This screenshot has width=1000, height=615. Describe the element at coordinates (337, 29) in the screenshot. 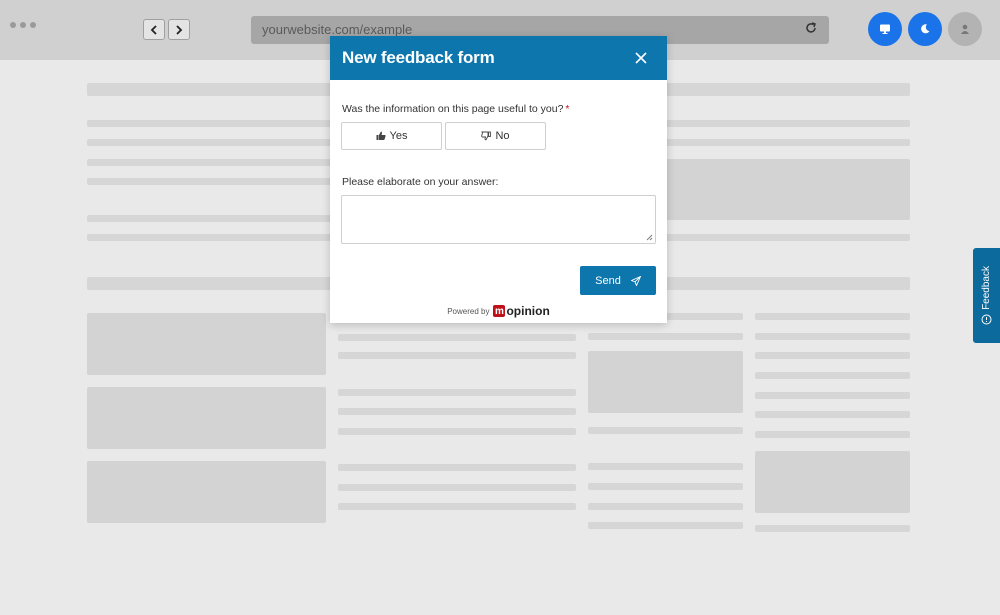

I see `url-text: yourwebsite.com/example` at that location.